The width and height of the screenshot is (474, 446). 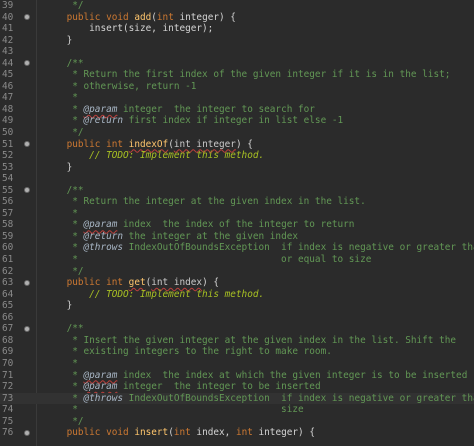 What do you see at coordinates (151, 433) in the screenshot?
I see `code-token: insert` at bounding box center [151, 433].